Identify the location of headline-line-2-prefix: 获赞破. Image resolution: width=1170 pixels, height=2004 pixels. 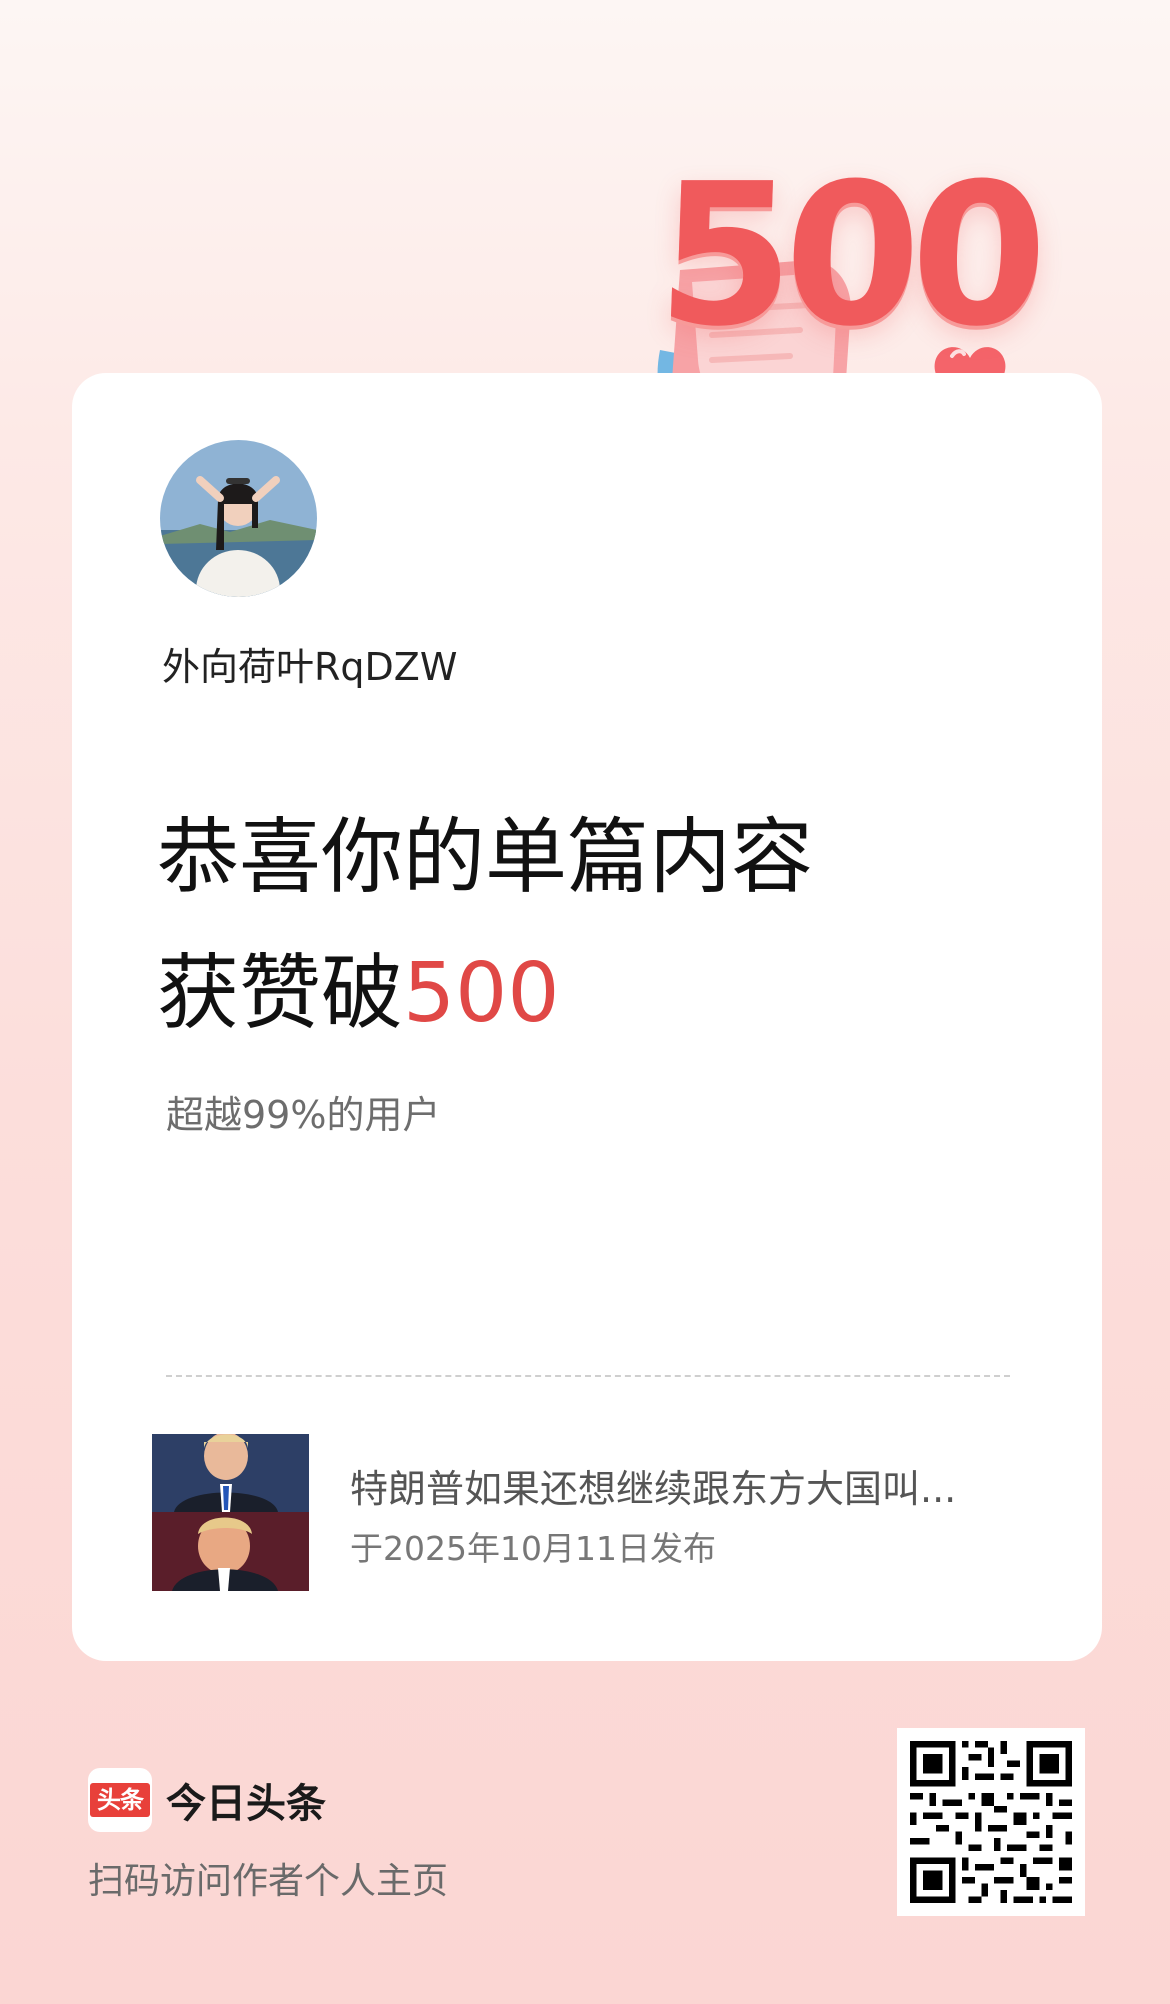
(280, 993).